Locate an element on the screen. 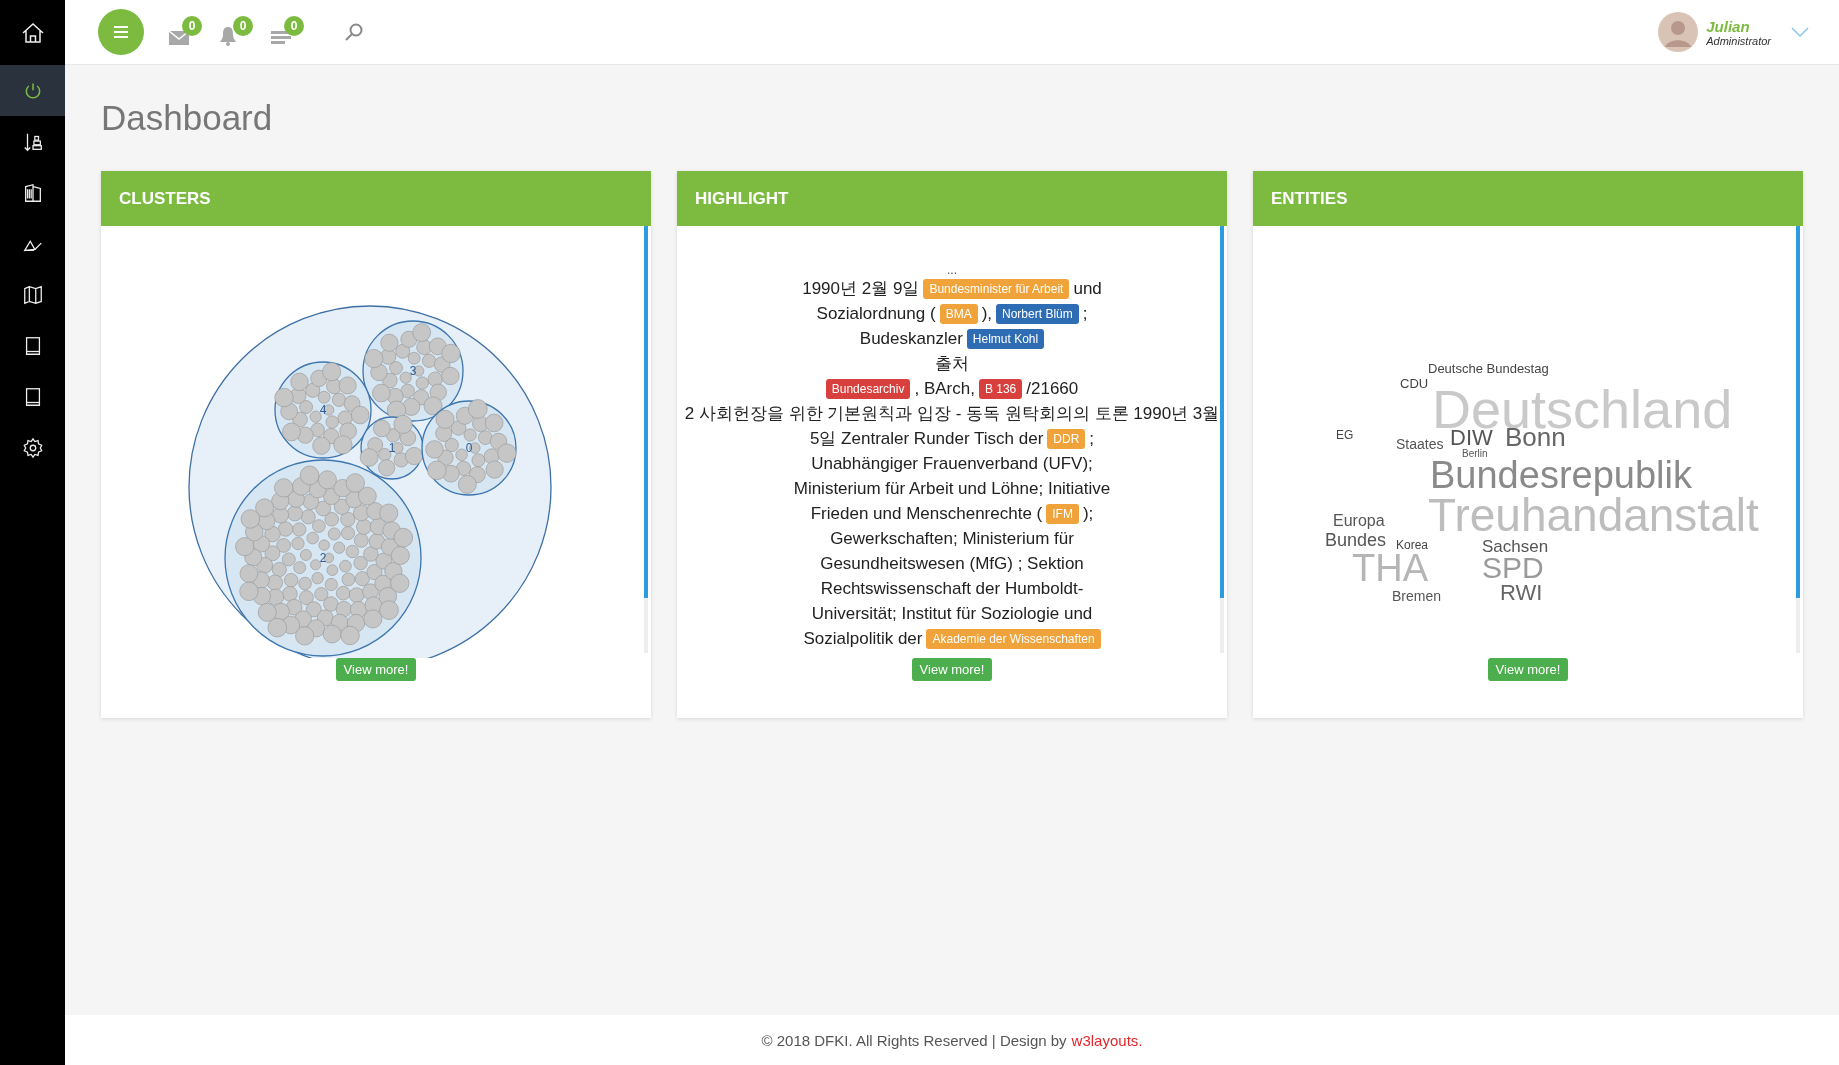 This screenshot has height=1065, width=1839. highlight-text: und is located at coordinates (1087, 289).